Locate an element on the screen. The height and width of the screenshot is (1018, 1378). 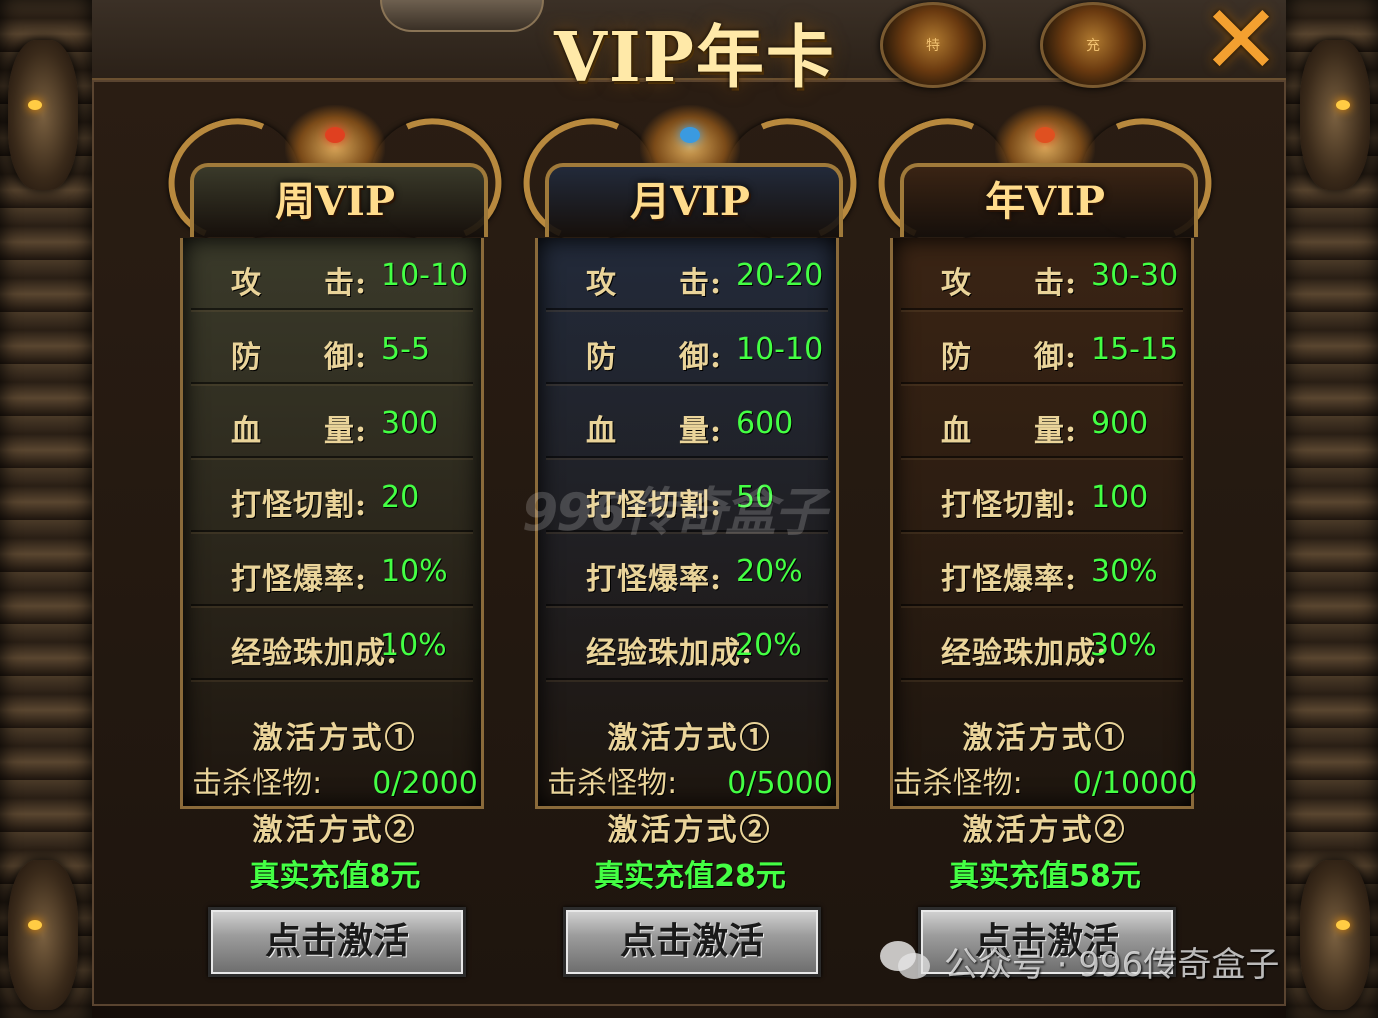
recharge-requirement: 真实充值28元 is located at coordinates (690, 876).